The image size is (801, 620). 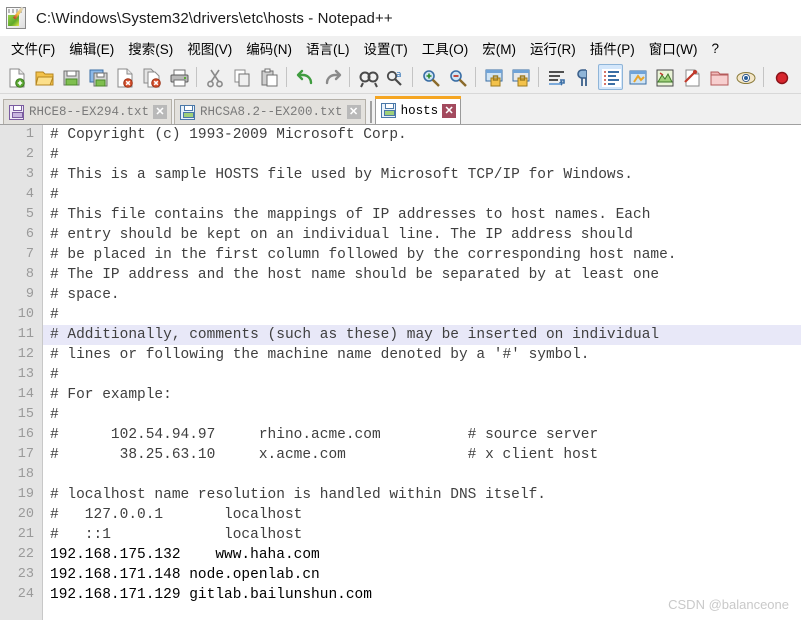 I want to click on save-all-icon, so click(x=97, y=77).